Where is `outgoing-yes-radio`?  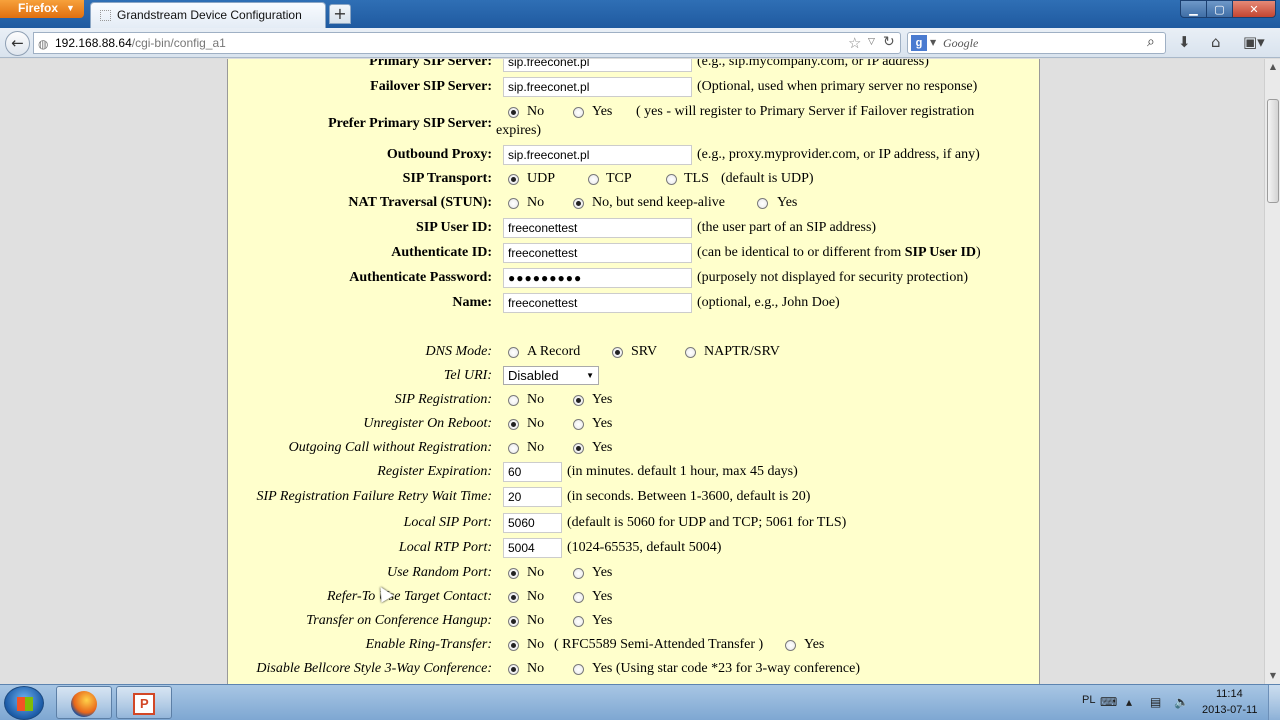 outgoing-yes-radio is located at coordinates (578, 448).